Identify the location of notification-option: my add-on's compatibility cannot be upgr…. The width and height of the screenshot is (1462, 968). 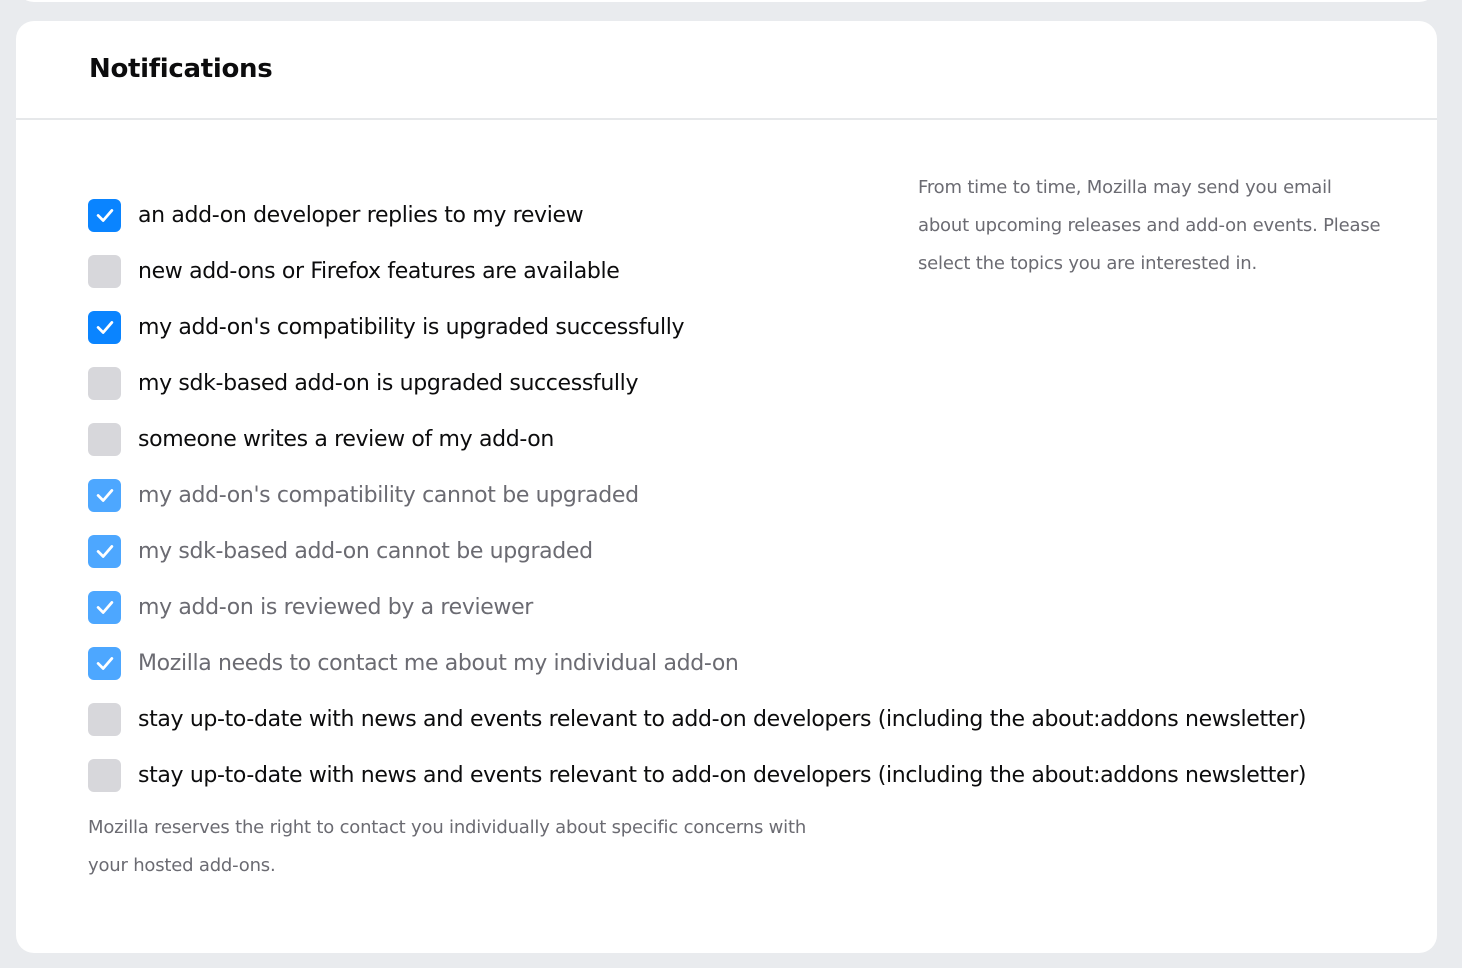
(697, 495).